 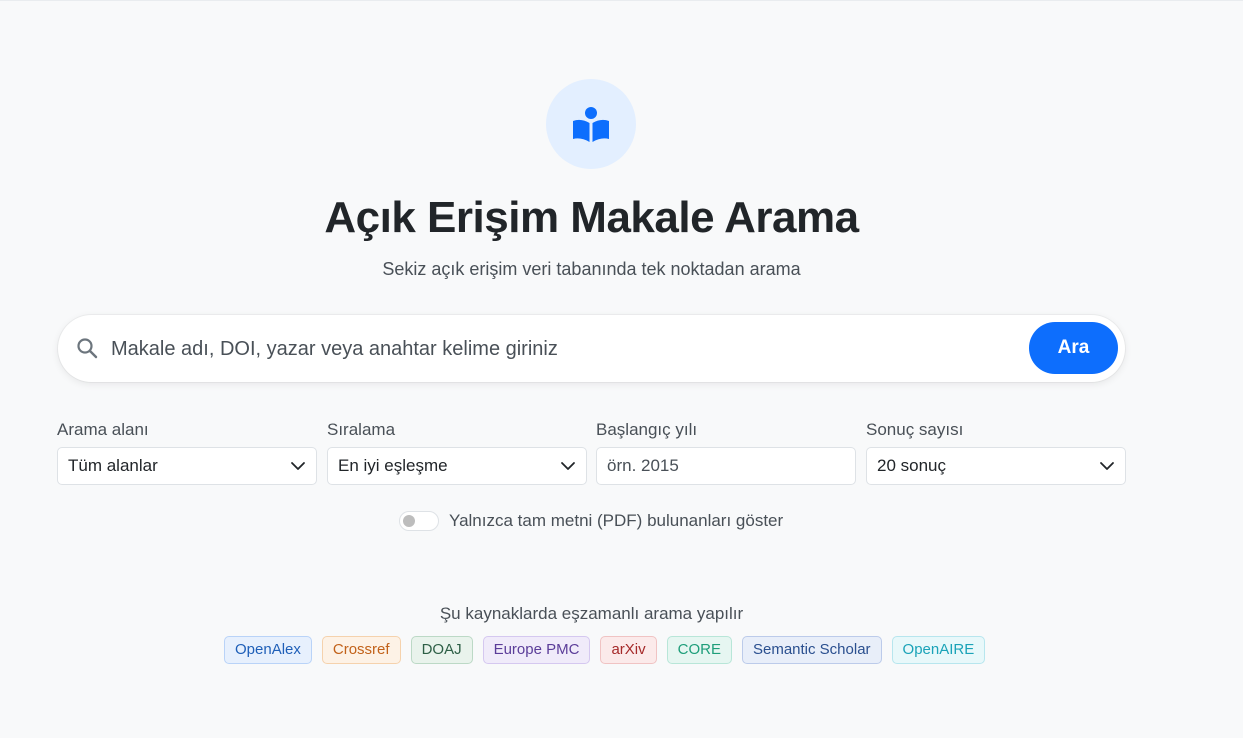 I want to click on source-badge: DOAJ, so click(x=441, y=650).